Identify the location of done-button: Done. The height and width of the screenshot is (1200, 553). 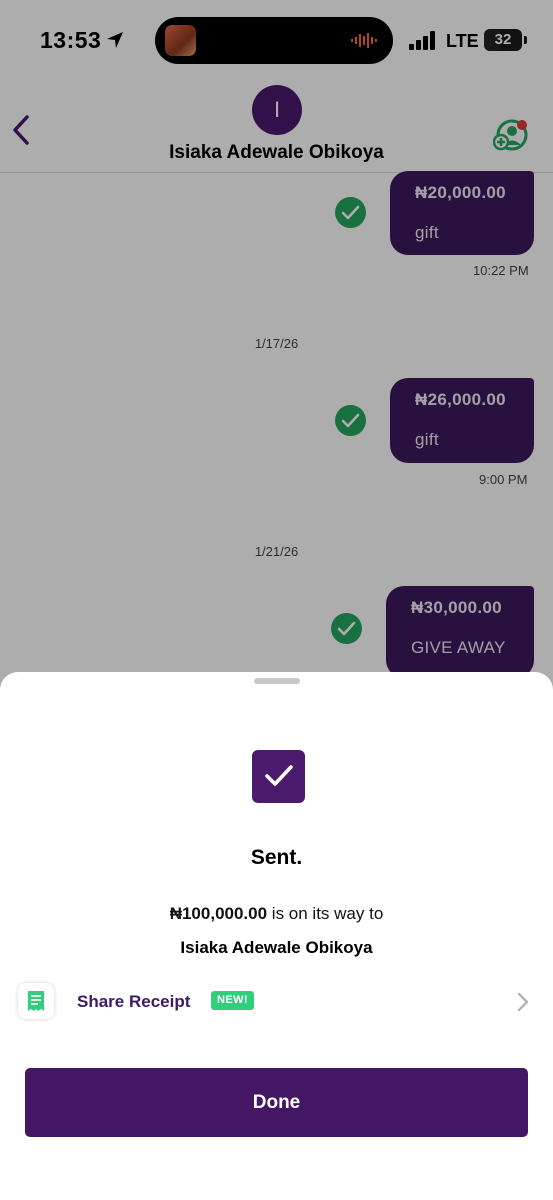
(276, 1102).